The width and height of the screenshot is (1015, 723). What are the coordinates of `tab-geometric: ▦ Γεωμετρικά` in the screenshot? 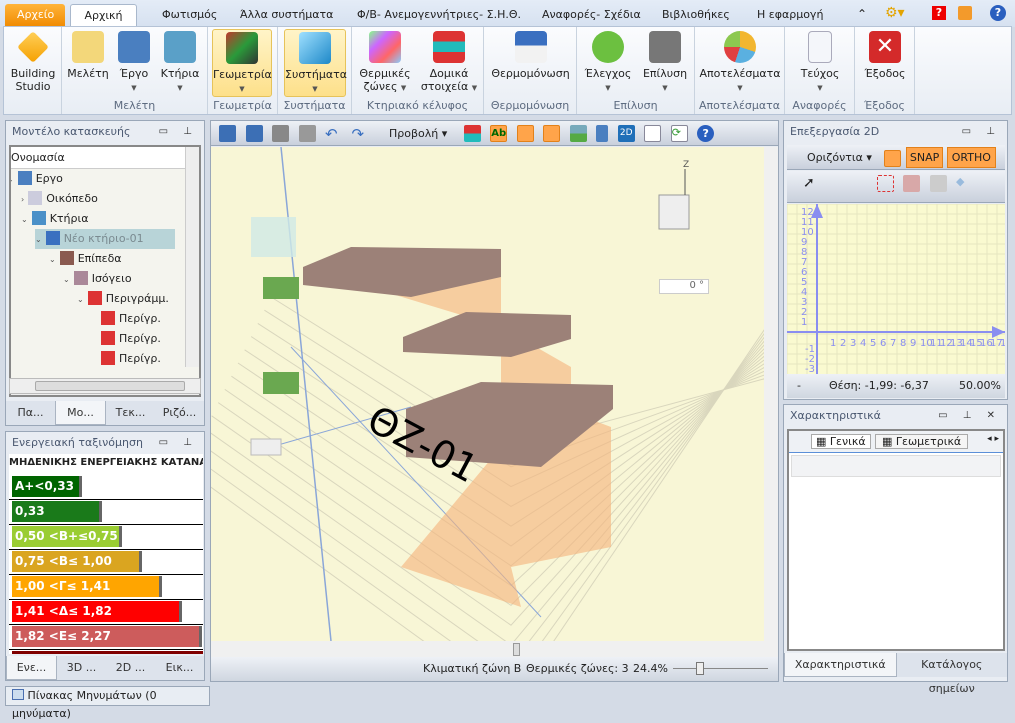 It's located at (922, 441).